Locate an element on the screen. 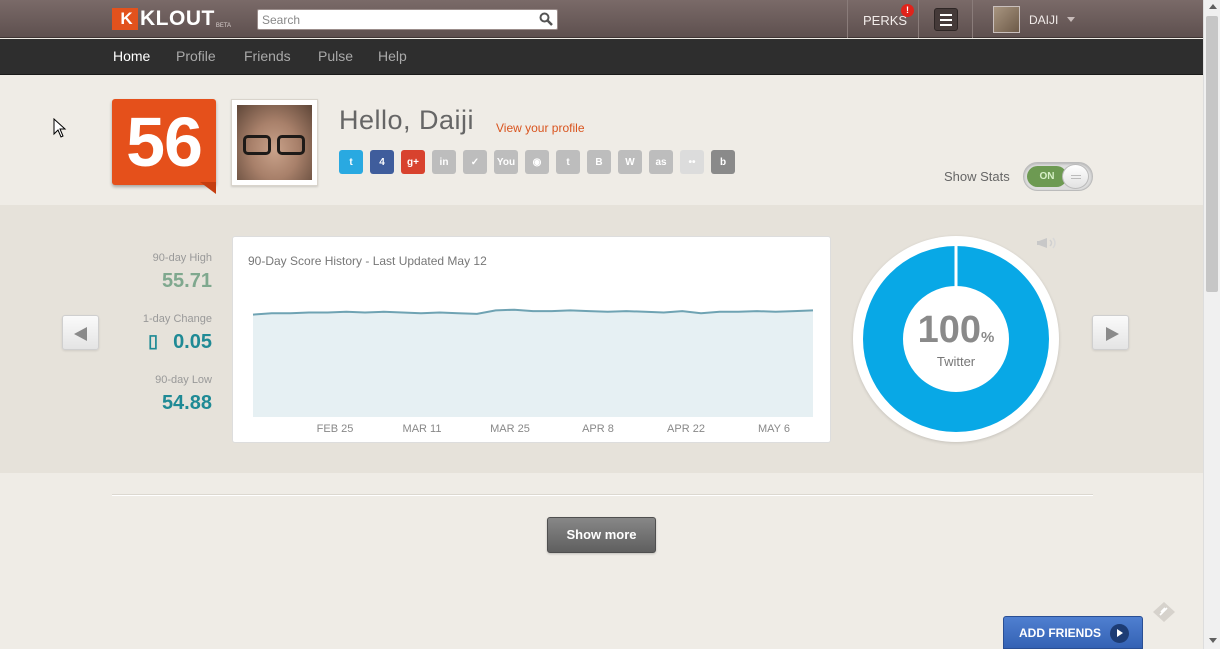 The image size is (1220, 649). check-icon: ✓ is located at coordinates (475, 162).